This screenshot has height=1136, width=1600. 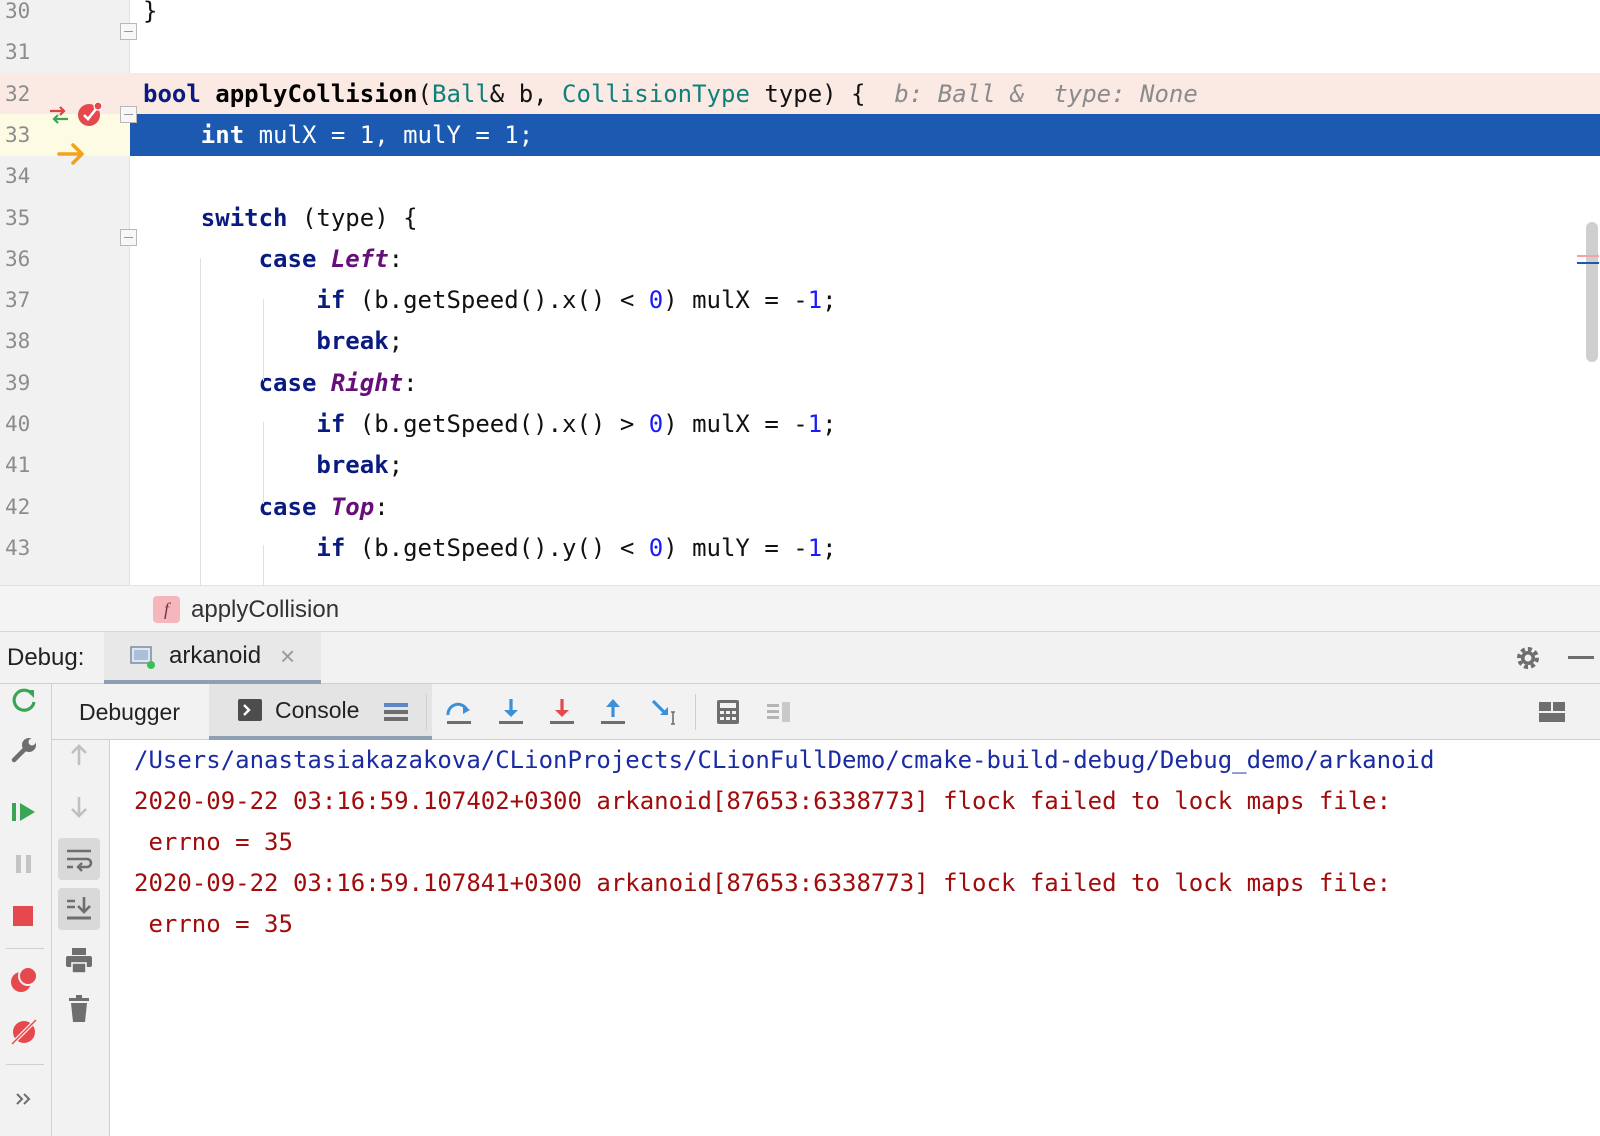 I want to click on restore-layout-icon, so click(x=1552, y=712).